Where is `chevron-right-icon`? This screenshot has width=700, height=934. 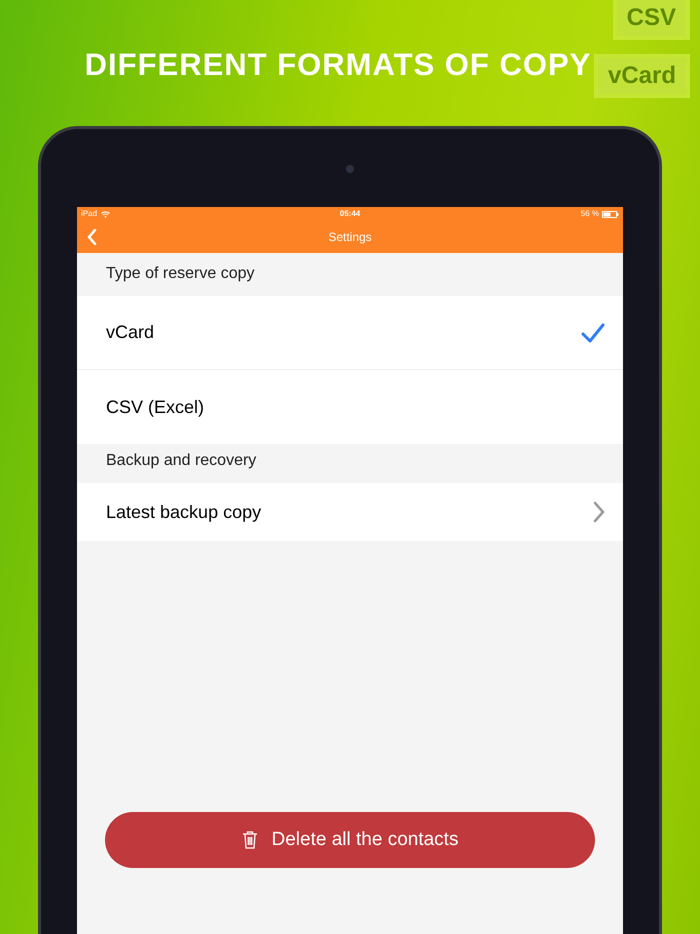
chevron-right-icon is located at coordinates (599, 512).